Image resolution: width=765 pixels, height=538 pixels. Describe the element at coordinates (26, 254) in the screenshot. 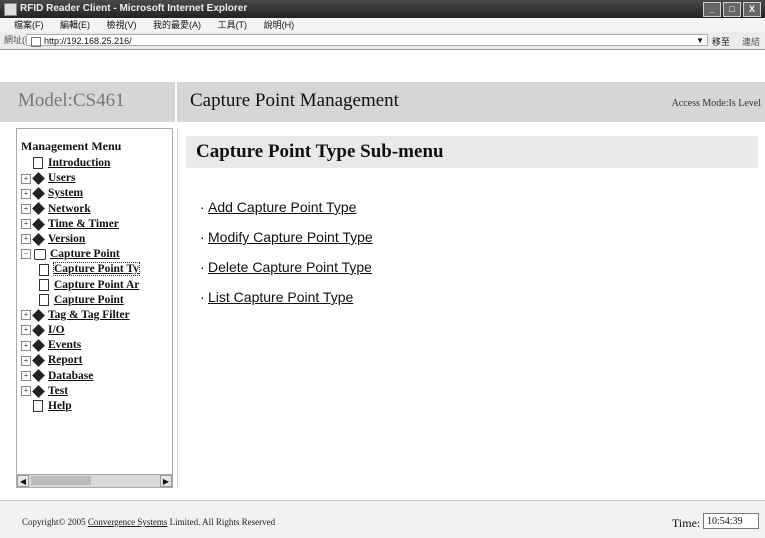

I see `collapse-icon: −` at that location.